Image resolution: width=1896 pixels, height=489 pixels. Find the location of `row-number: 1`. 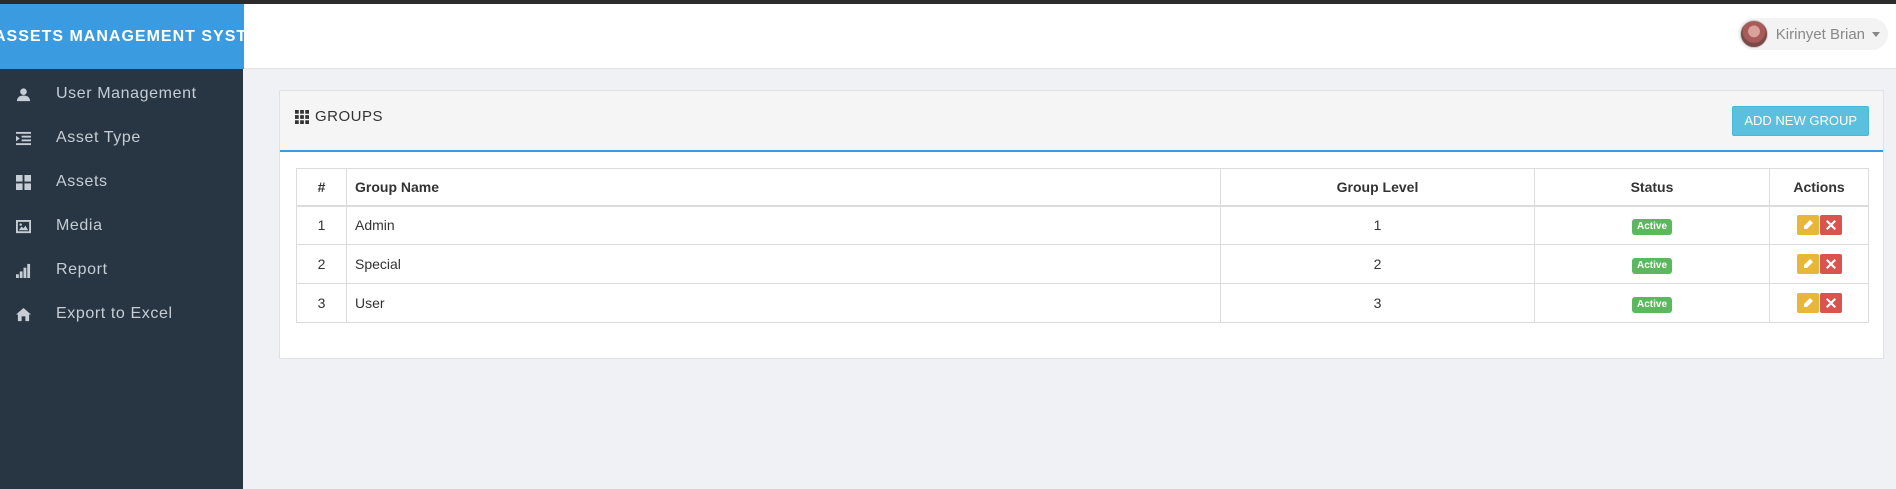

row-number: 1 is located at coordinates (321, 225).